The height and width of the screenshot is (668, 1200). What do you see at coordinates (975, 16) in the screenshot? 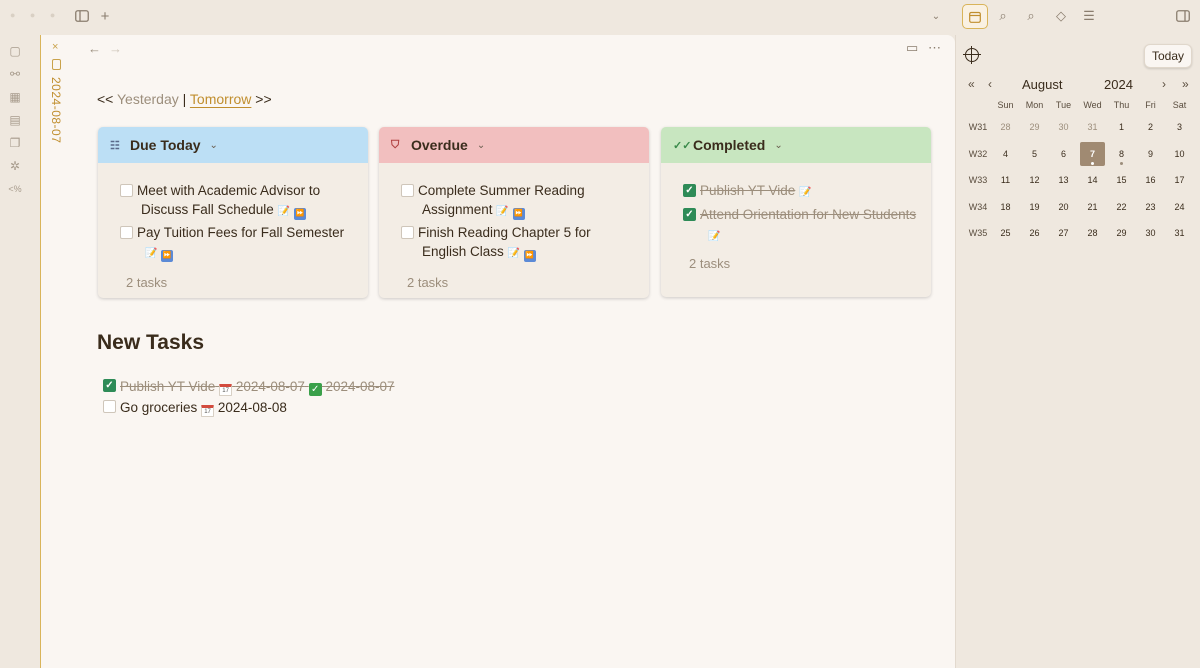
I see `calendar-view-icon` at bounding box center [975, 16].